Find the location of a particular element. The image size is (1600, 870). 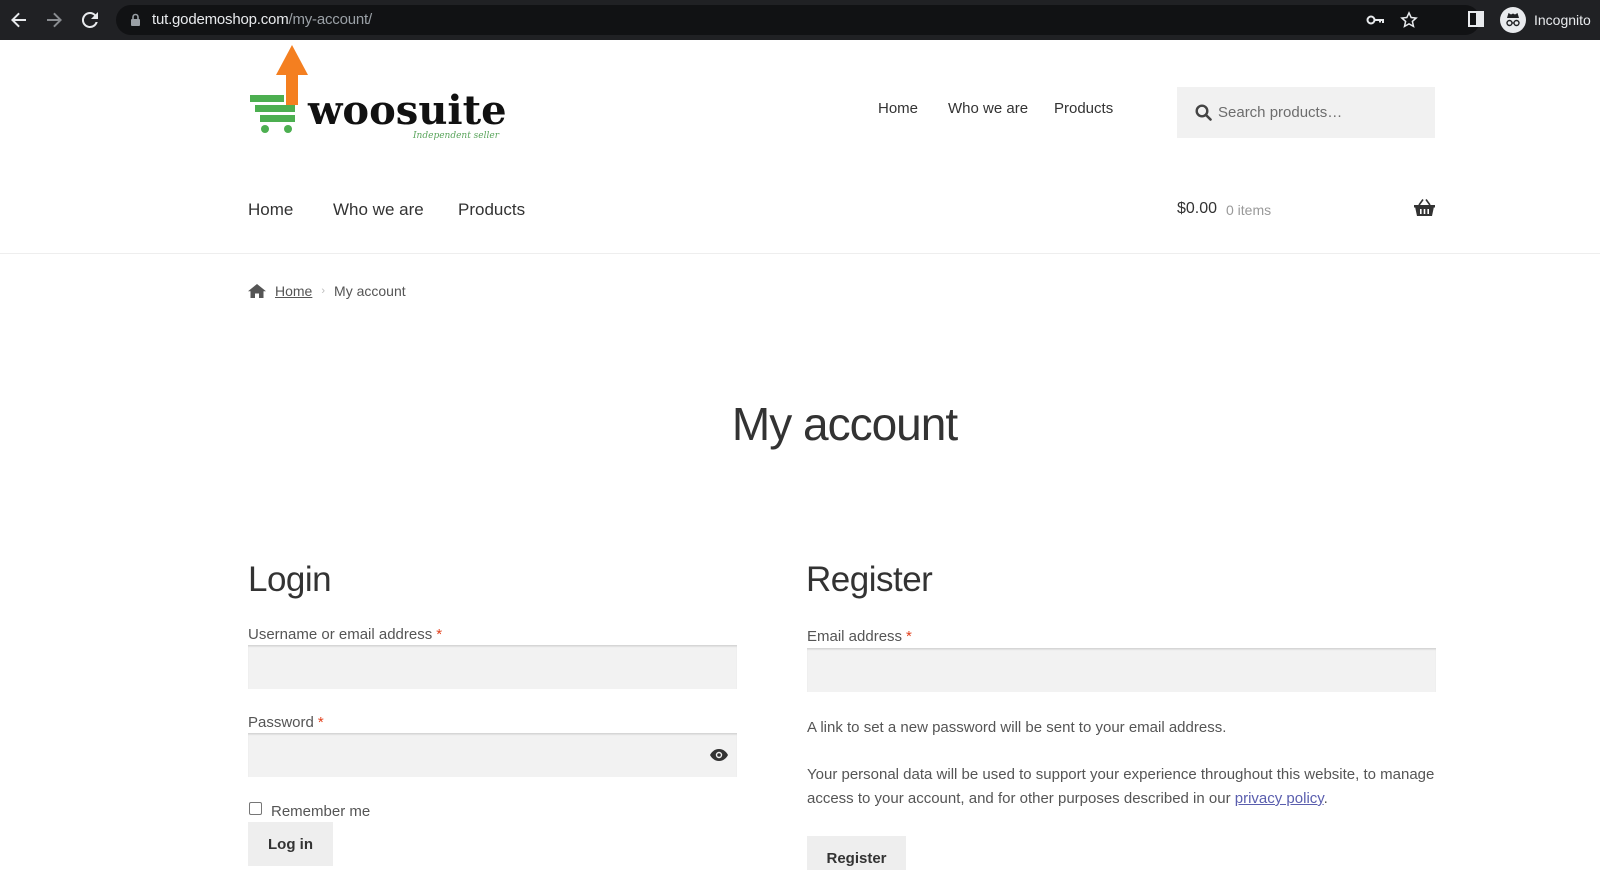

home-icon is located at coordinates (257, 291).